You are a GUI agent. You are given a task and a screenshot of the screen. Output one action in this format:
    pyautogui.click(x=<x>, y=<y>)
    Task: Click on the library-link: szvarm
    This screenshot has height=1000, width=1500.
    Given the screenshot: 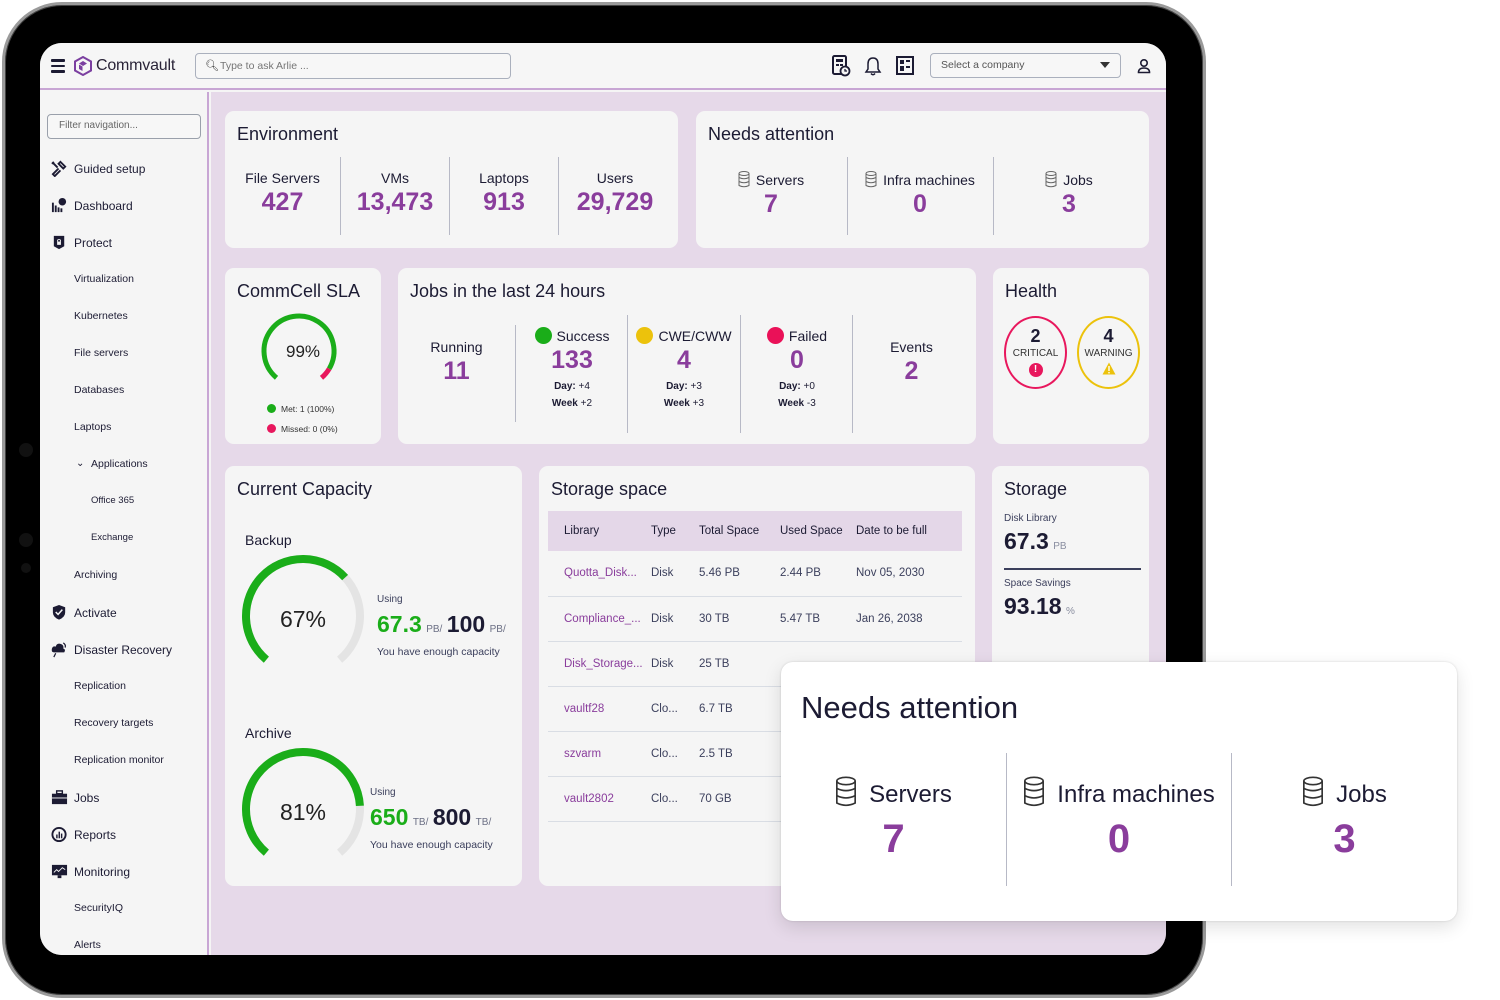 What is the action you would take?
    pyautogui.click(x=599, y=754)
    